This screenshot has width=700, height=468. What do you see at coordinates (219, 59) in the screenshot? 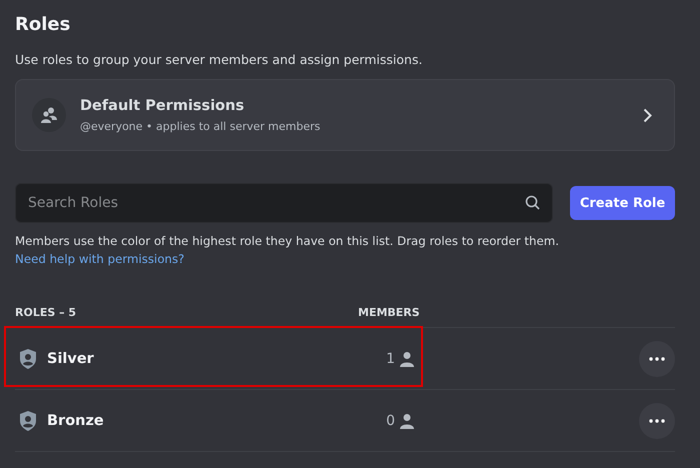
I see `page-description: Use roles to group your server members and assign permissions.` at bounding box center [219, 59].